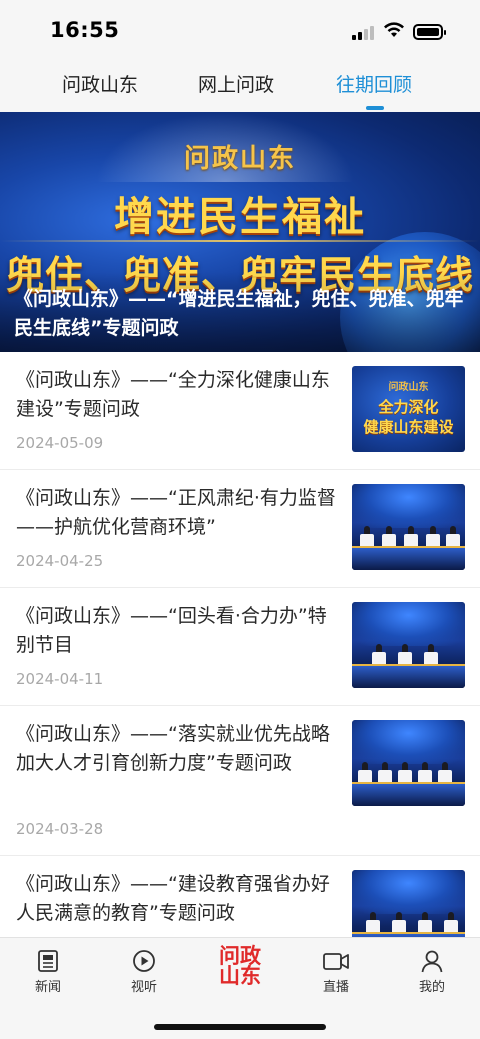  I want to click on wenzheng-logo-line1: 问政, so click(240, 956).